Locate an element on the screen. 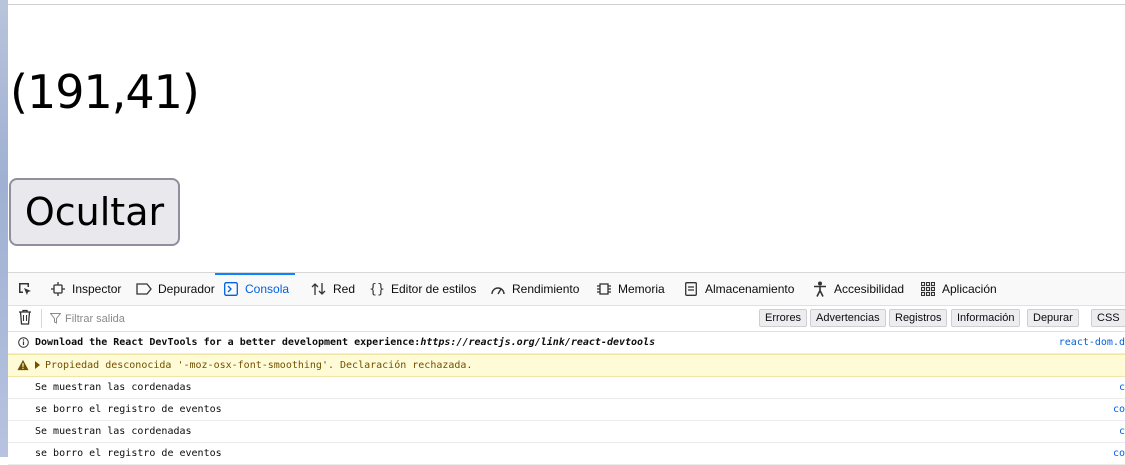 Image resolution: width=1125 pixels, height=465 pixels. toolbar-divider is located at coordinates (41, 318).